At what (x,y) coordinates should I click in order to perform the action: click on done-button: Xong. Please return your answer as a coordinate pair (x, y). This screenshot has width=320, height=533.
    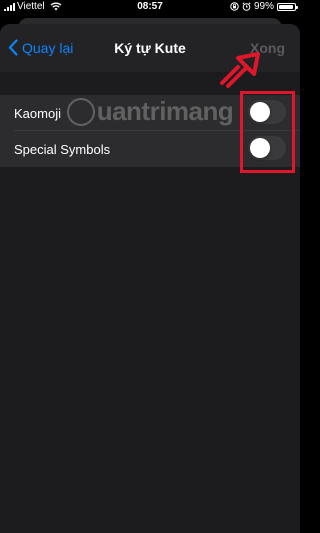
    Looking at the image, I should click on (267, 48).